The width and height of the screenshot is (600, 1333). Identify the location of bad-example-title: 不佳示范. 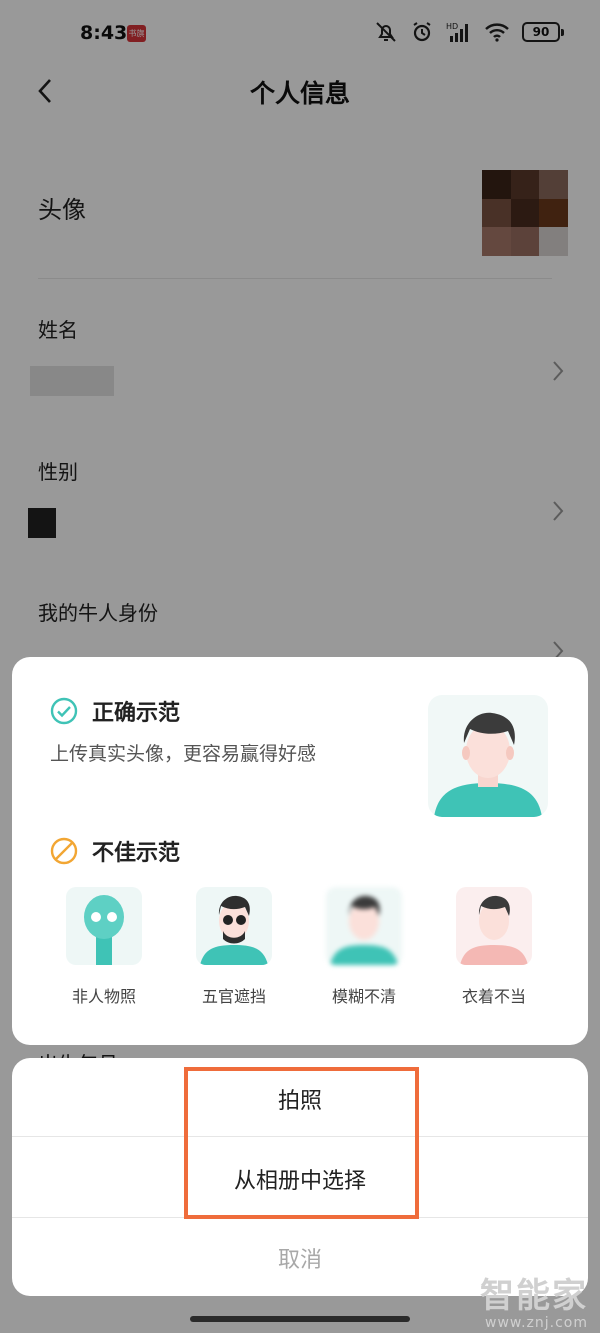
(136, 853).